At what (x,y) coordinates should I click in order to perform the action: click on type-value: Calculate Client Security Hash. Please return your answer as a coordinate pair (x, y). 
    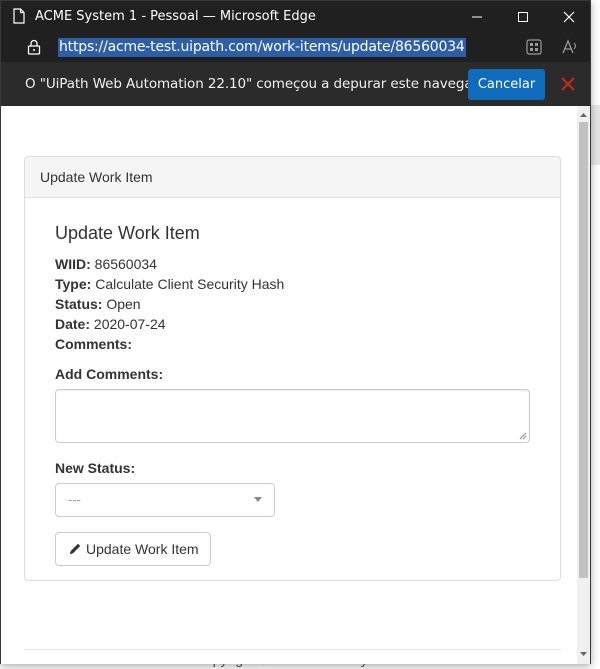
    Looking at the image, I should click on (190, 284).